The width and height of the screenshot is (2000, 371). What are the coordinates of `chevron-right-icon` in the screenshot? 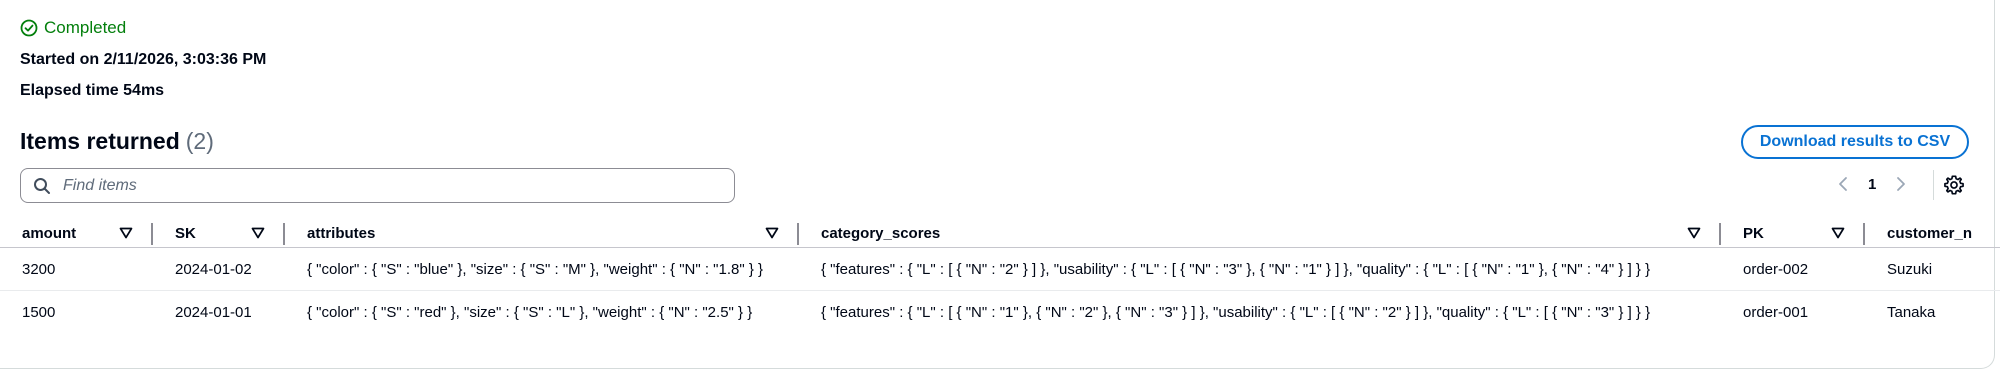 It's located at (1901, 184).